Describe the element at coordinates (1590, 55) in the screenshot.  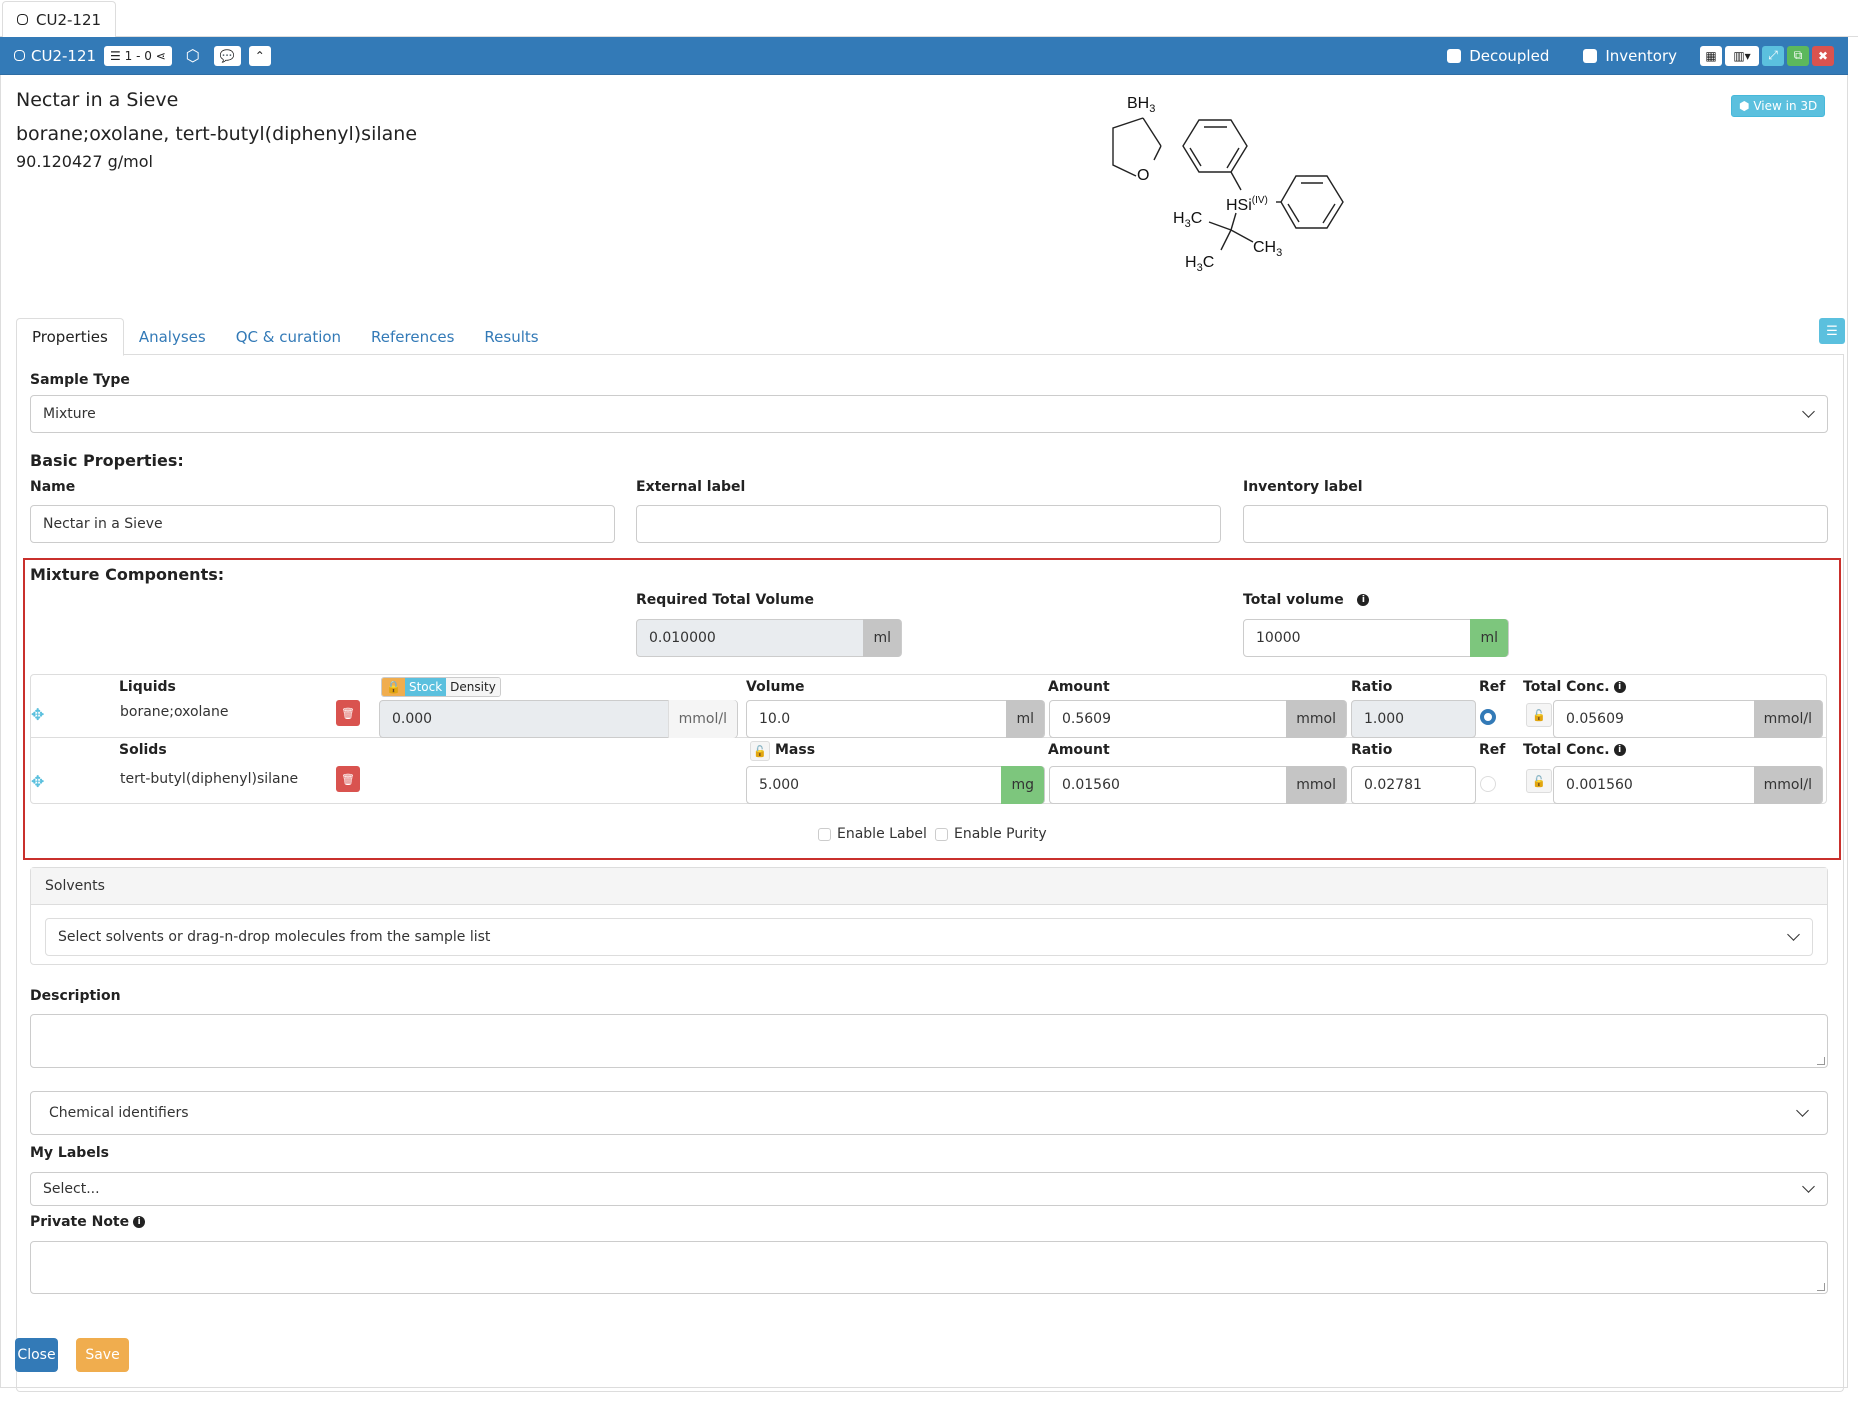
I see `inventory-checkbox-box` at that location.